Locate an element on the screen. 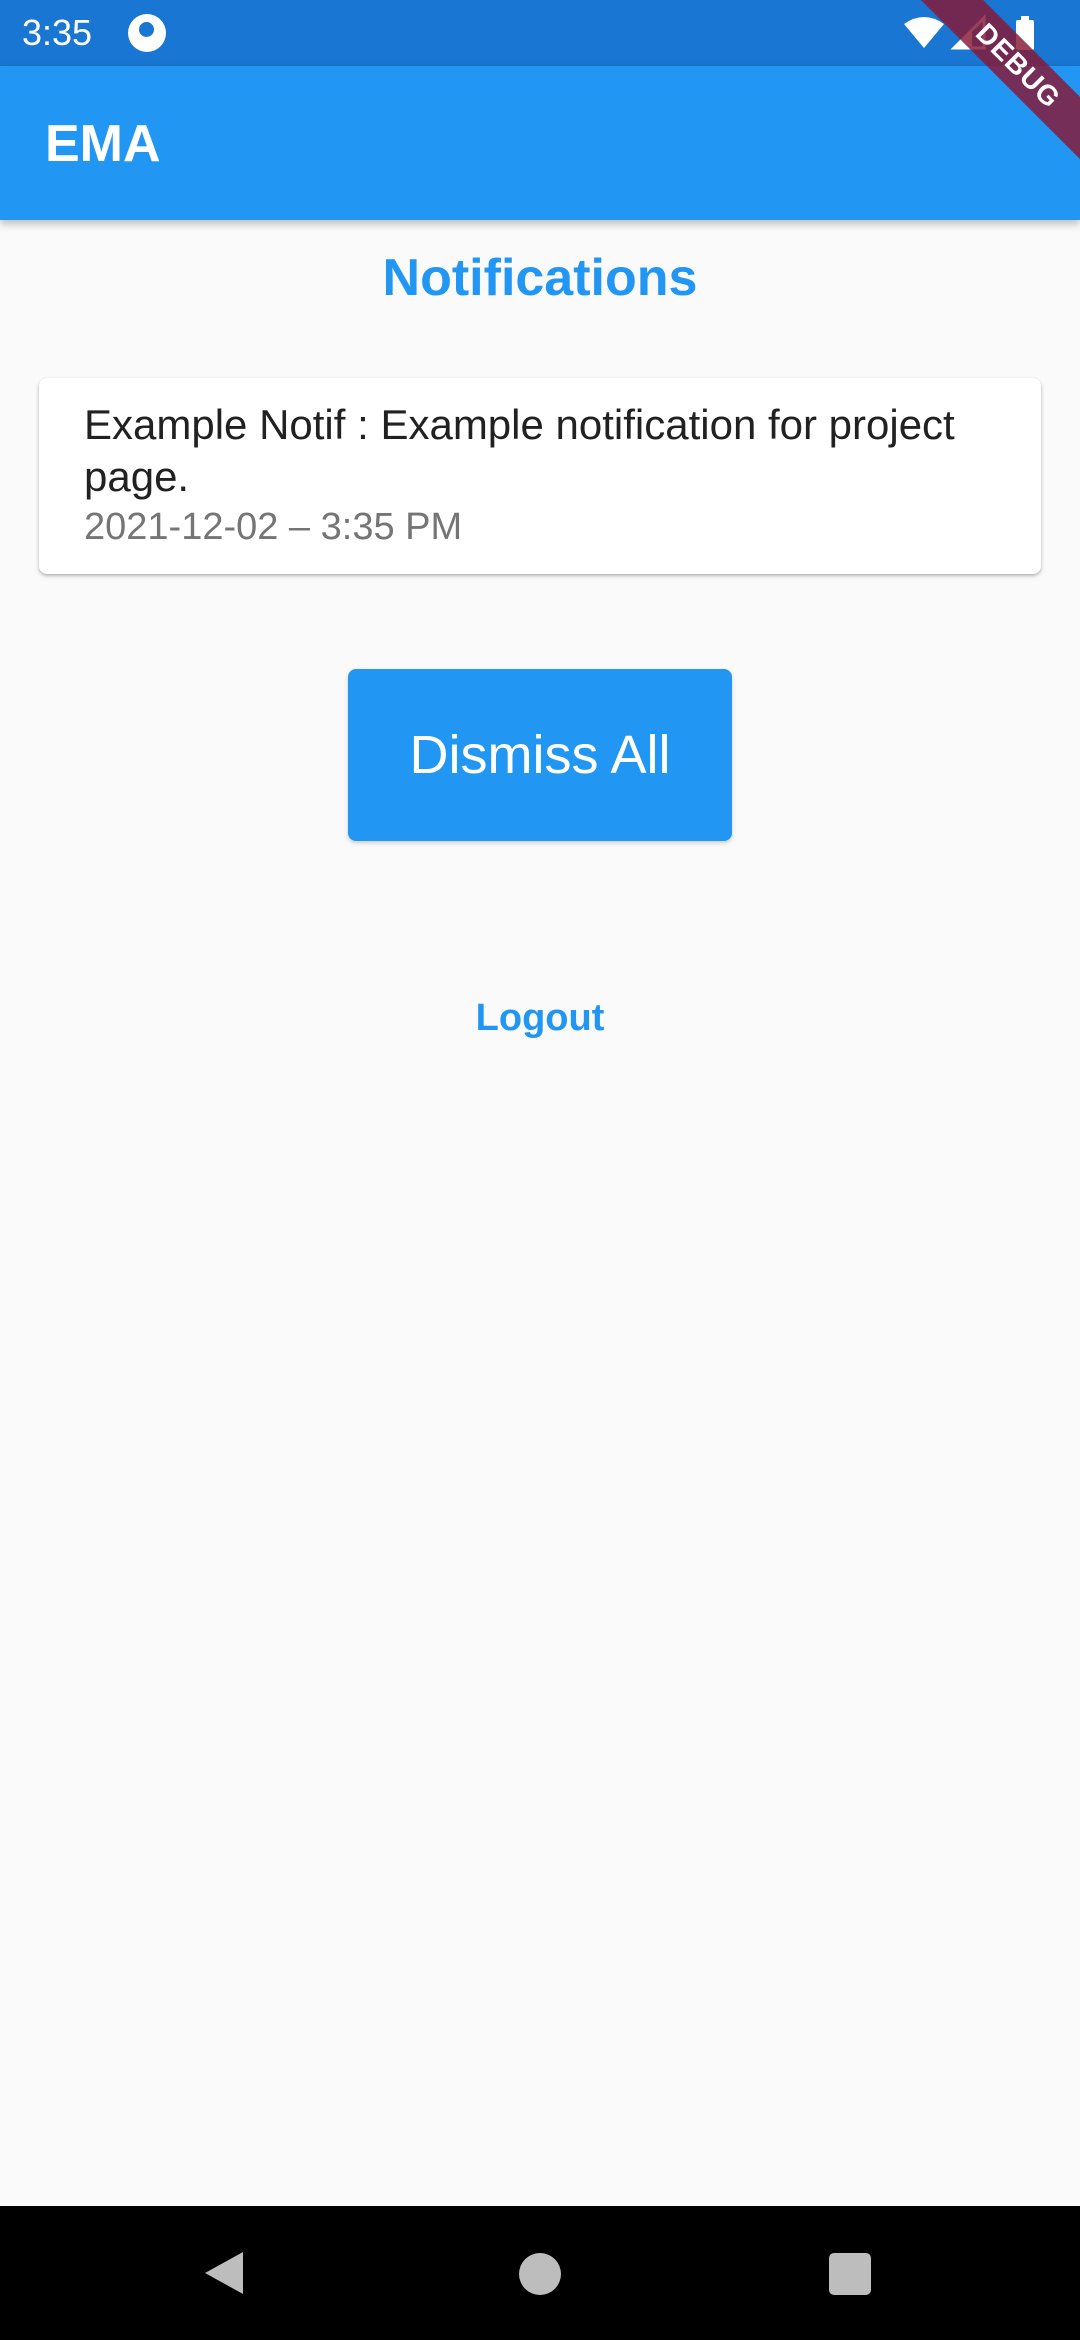 This screenshot has height=2340, width=1080. app-title: EMA is located at coordinates (103, 144).